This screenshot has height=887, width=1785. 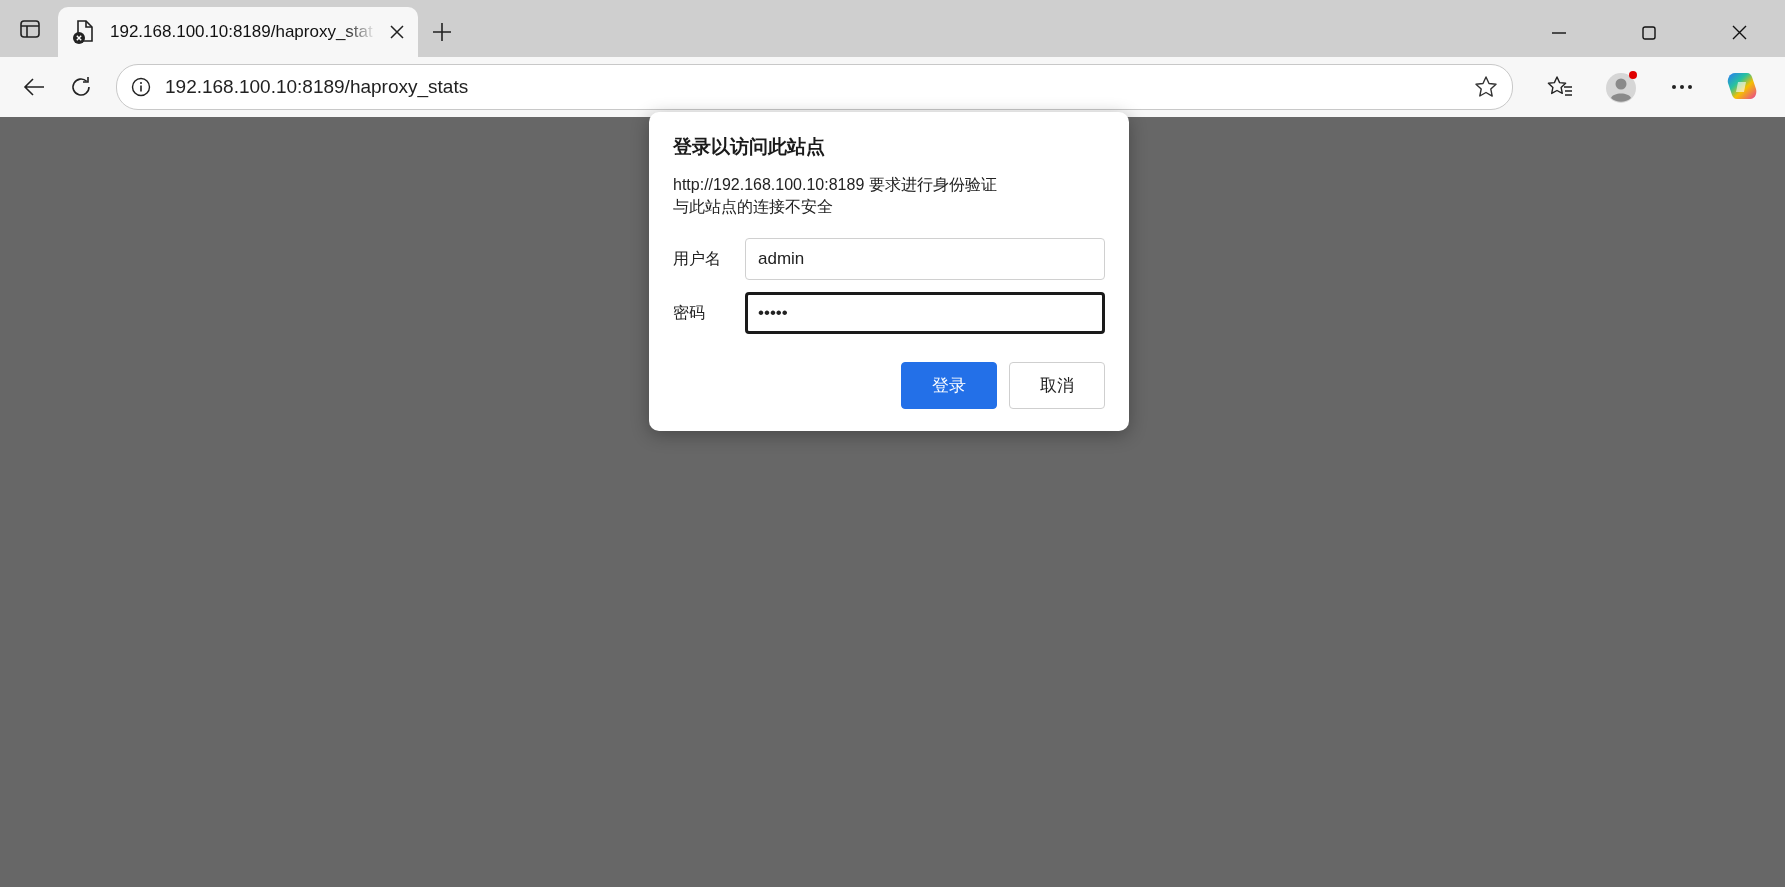 What do you see at coordinates (81, 87) in the screenshot?
I see `refresh-icon` at bounding box center [81, 87].